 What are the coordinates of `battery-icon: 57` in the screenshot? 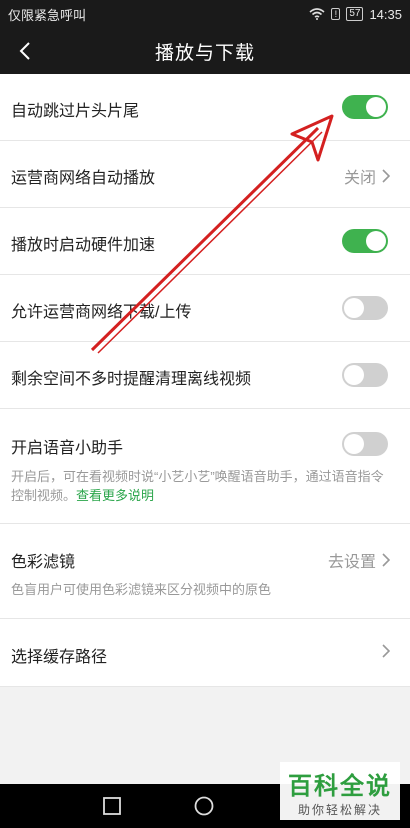 It's located at (355, 14).